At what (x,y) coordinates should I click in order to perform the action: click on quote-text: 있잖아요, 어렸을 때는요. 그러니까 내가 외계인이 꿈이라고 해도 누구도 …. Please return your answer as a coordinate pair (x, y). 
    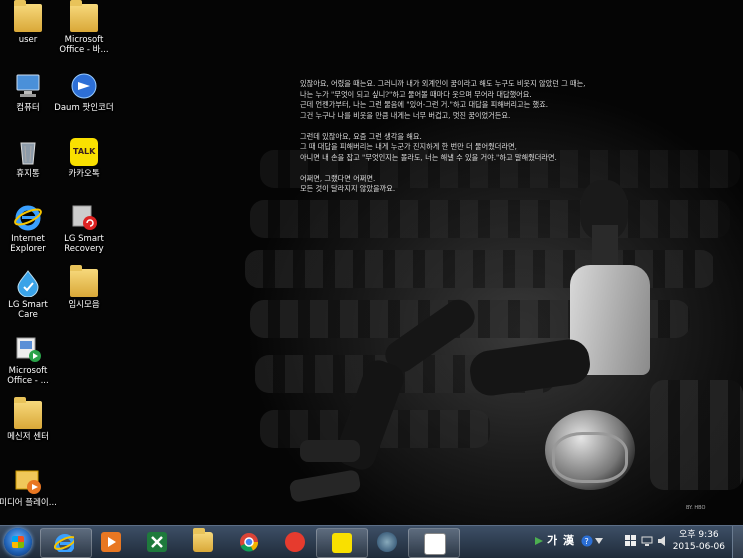
    Looking at the image, I should click on (480, 137).